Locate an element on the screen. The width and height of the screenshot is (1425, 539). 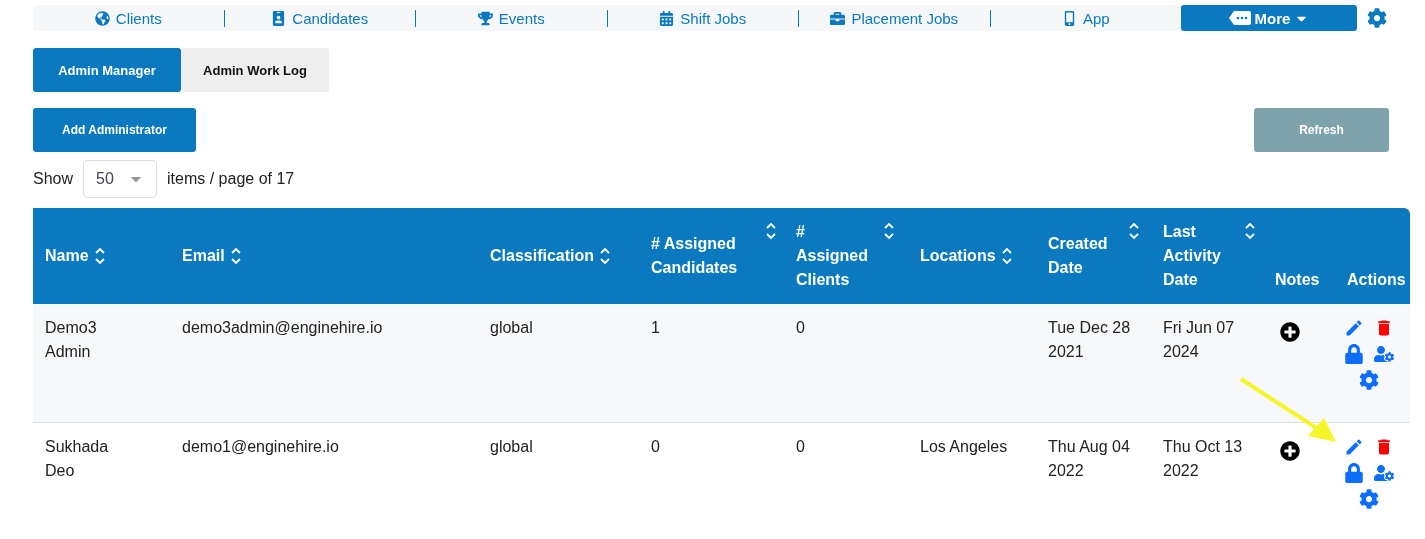
tag-icon is located at coordinates (1239, 18).